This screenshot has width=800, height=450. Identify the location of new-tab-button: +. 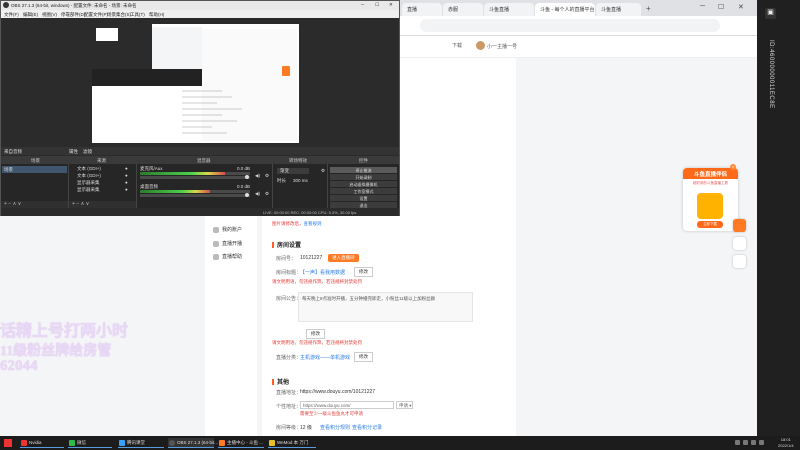
(648, 8).